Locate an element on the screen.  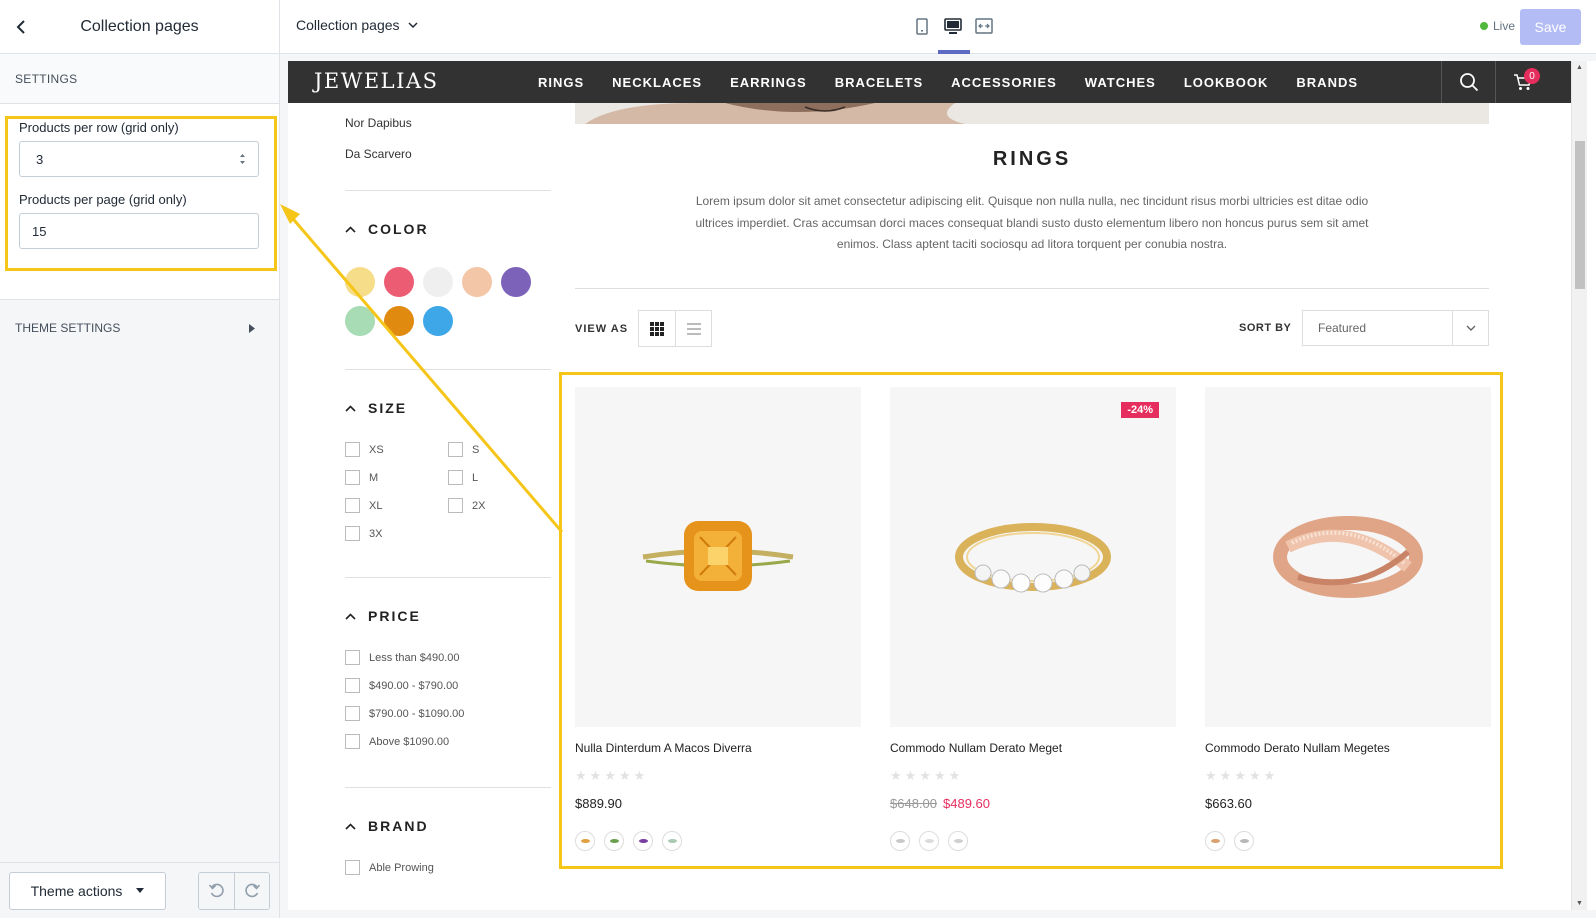
redo-icon is located at coordinates (253, 890).